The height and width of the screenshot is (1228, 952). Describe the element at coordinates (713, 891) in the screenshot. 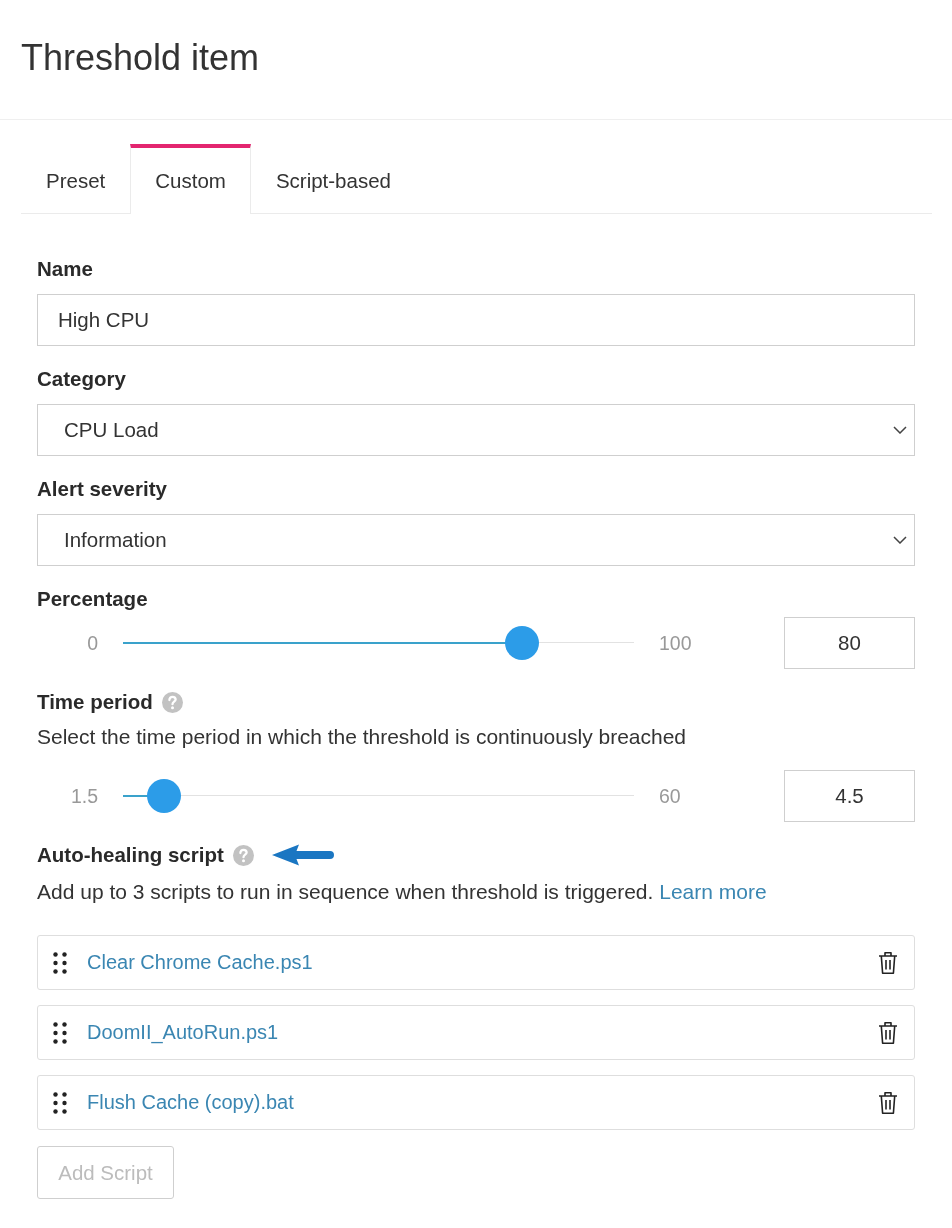

I see `learn-more-link: Learn more` at that location.